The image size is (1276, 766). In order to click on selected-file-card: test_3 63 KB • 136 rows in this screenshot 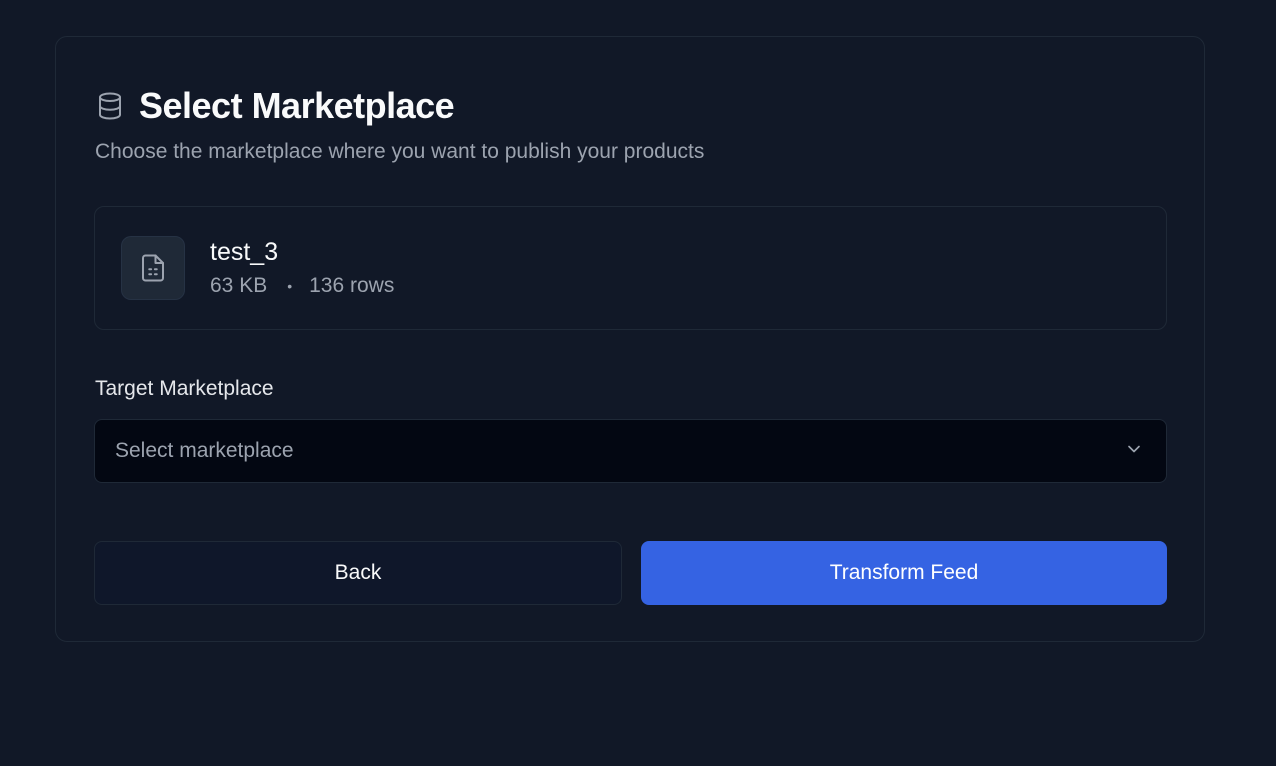, I will do `click(630, 268)`.